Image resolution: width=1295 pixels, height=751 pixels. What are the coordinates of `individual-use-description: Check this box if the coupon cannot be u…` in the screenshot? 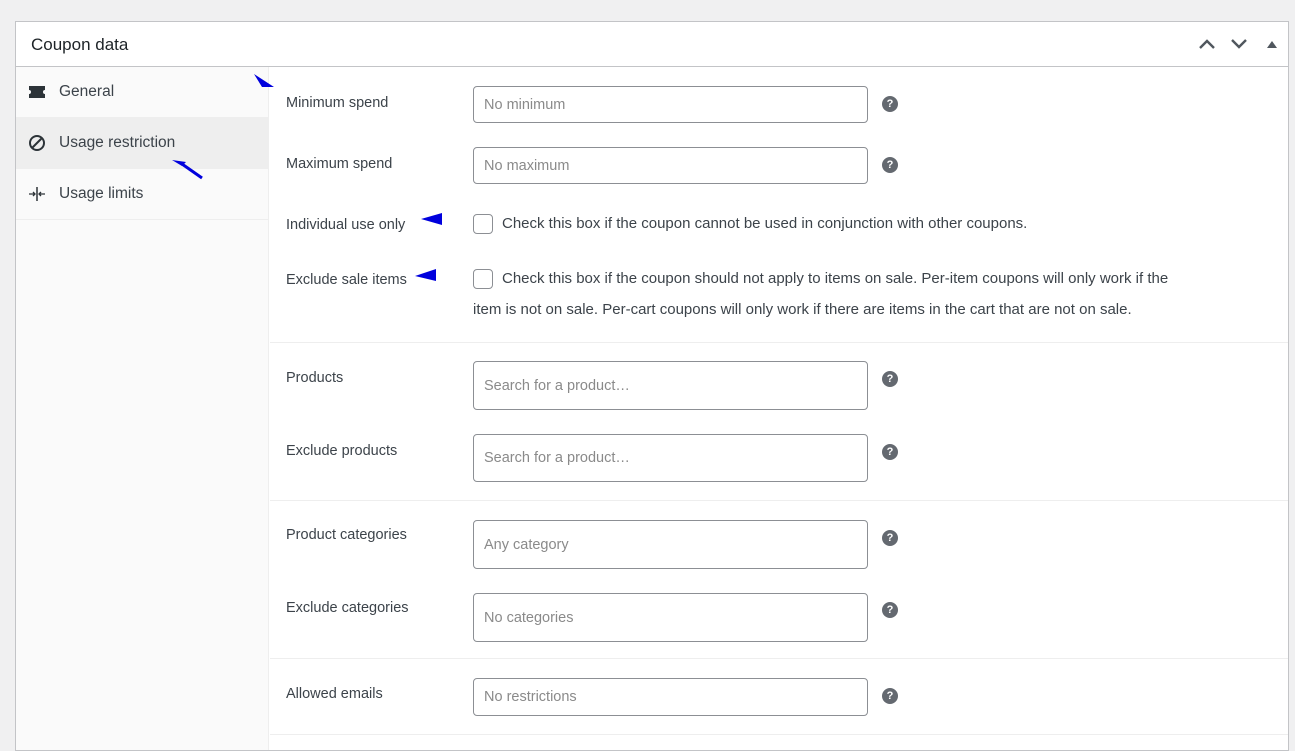 It's located at (765, 223).